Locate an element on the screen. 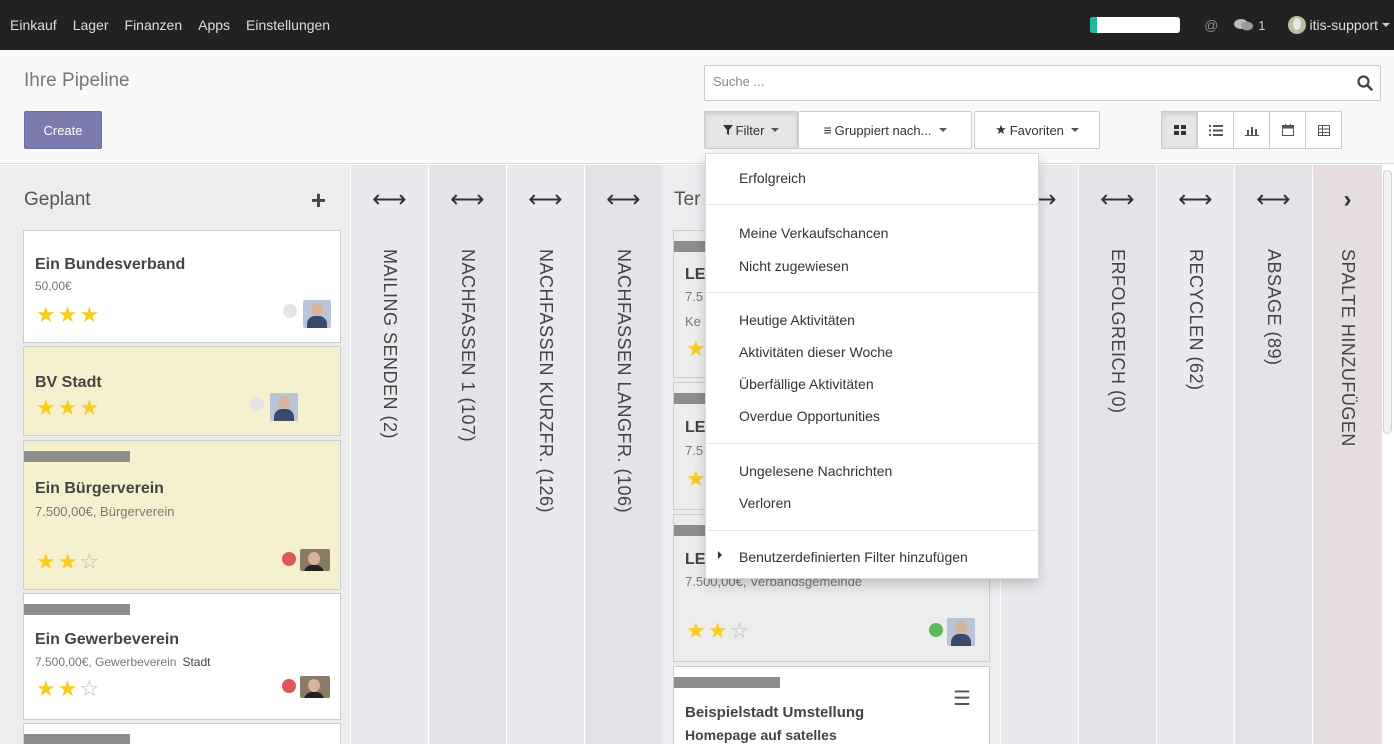  caret-right-icon is located at coordinates (720, 555).